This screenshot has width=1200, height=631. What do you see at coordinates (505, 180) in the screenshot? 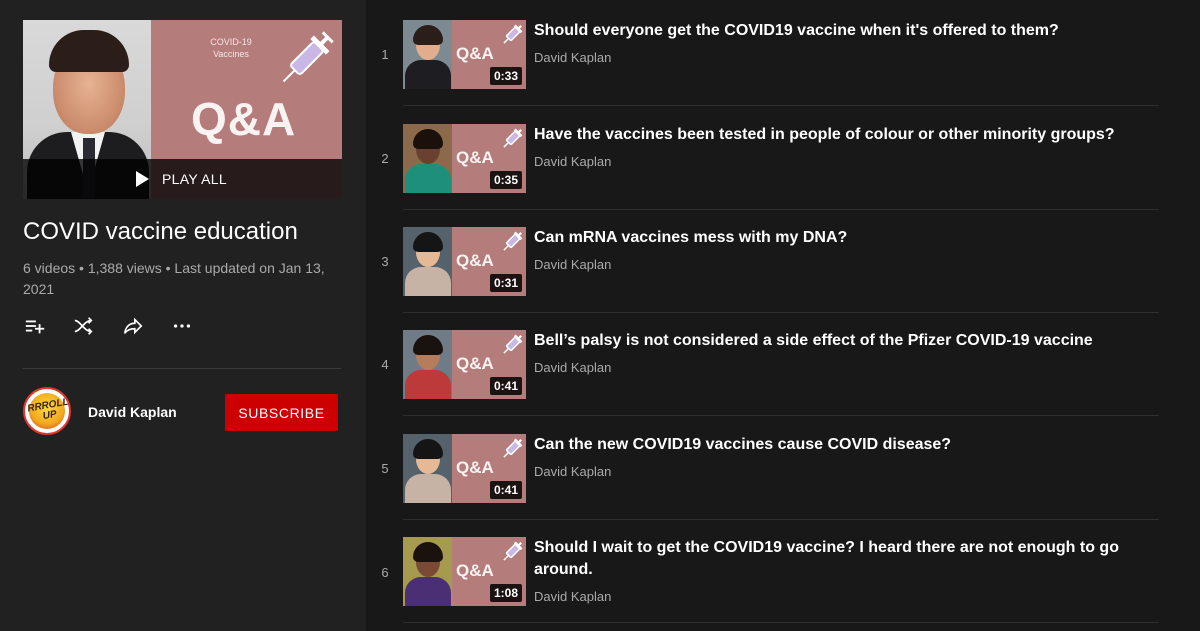
I see `video-duration: 0:35` at bounding box center [505, 180].